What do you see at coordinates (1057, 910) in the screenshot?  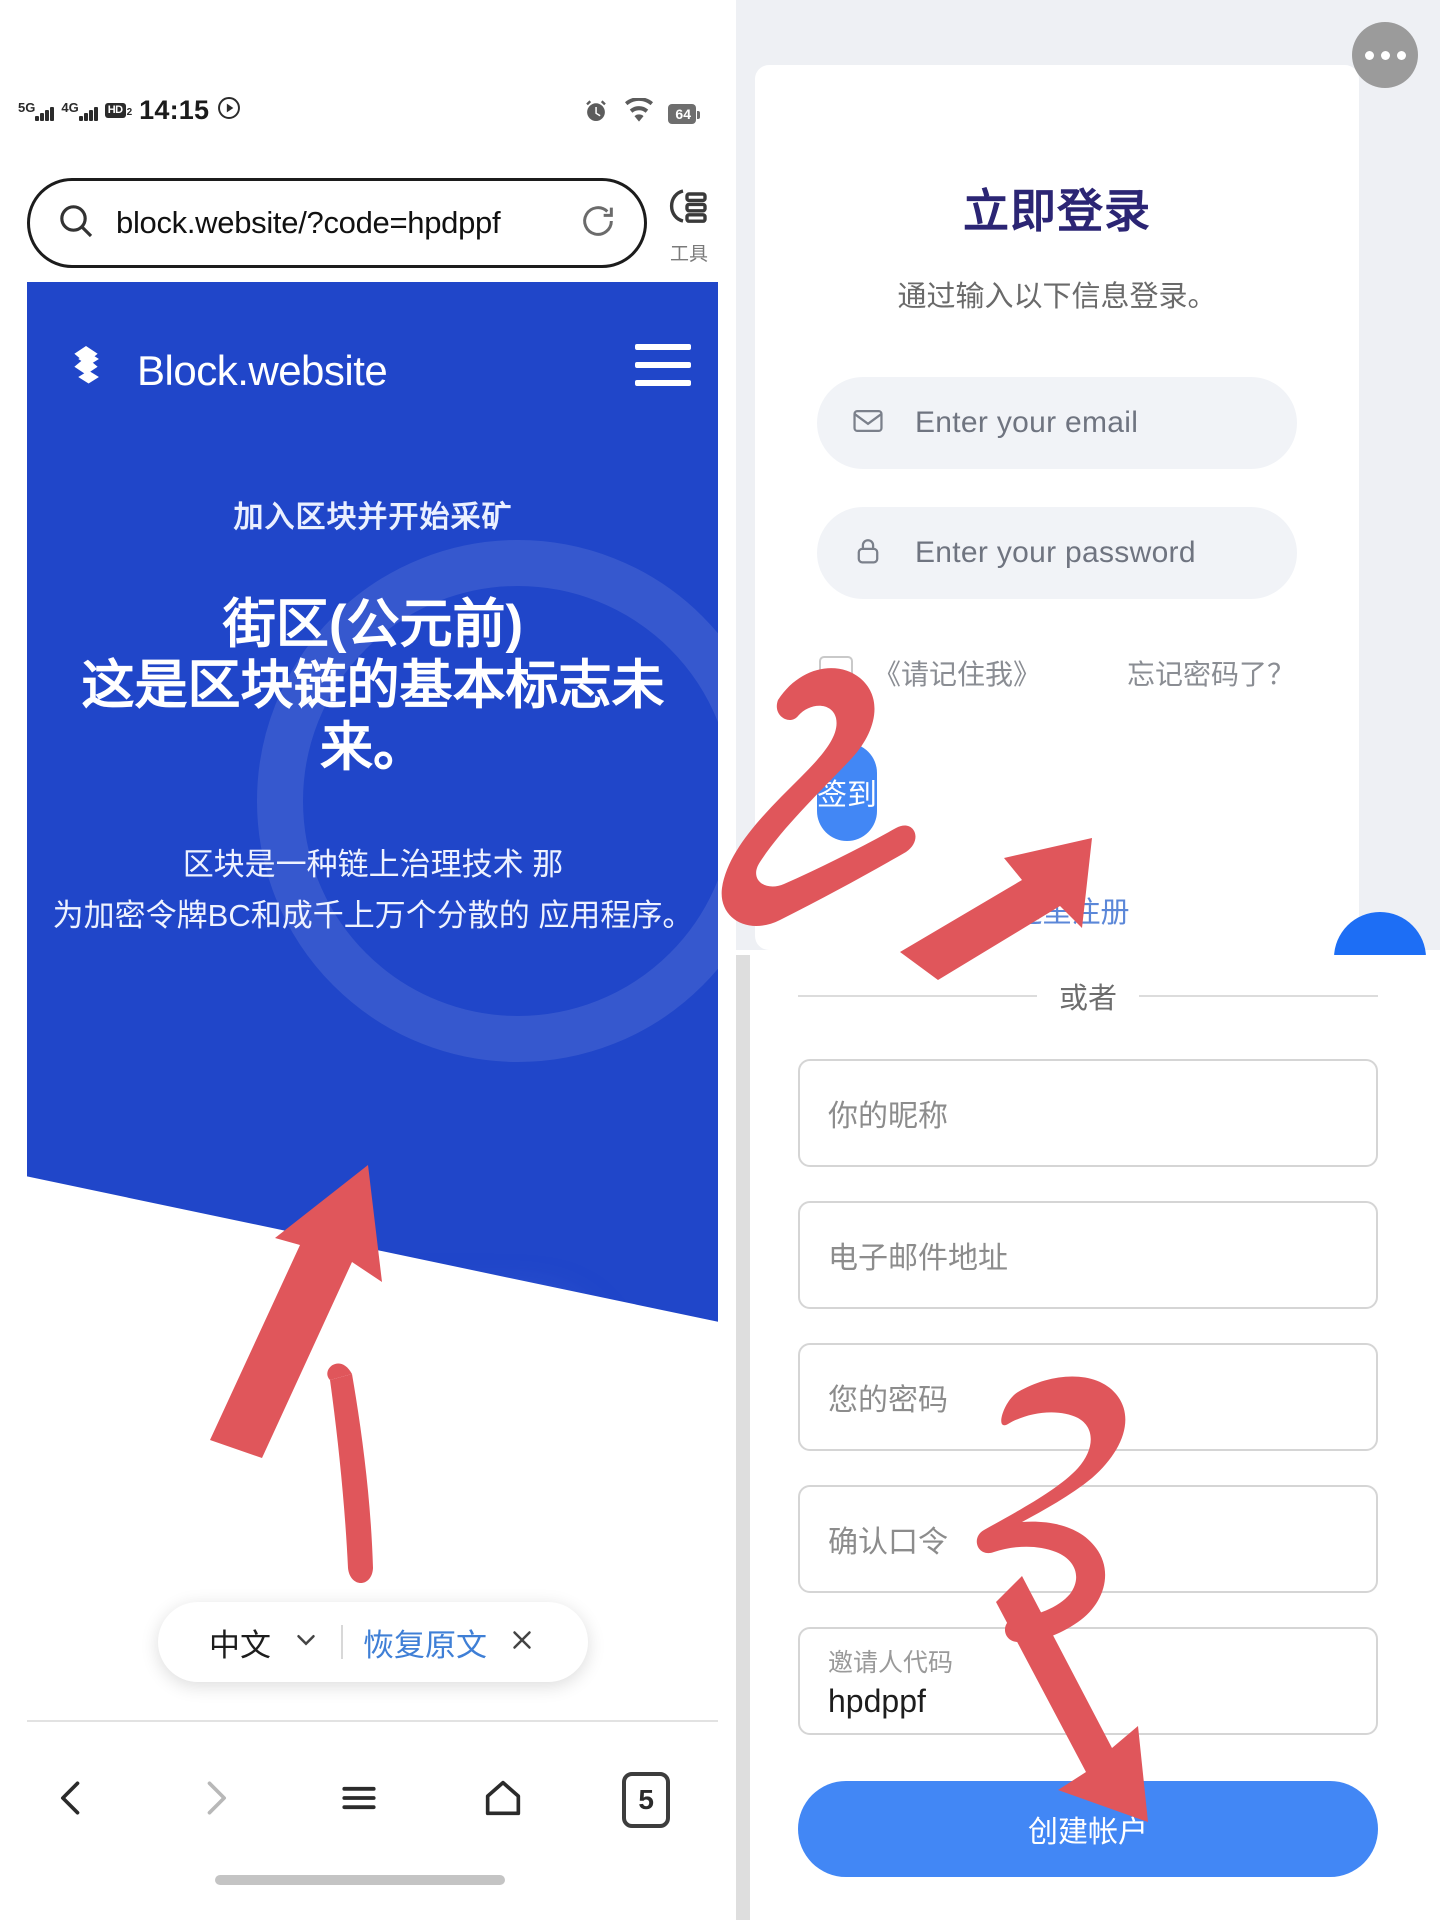 I see `register-here-link: 在这里注册` at bounding box center [1057, 910].